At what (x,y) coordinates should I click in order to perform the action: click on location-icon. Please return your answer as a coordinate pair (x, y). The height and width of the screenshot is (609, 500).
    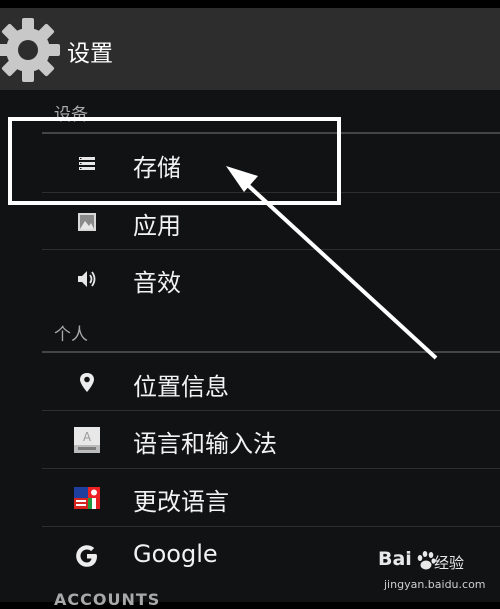
    Looking at the image, I should click on (87, 382).